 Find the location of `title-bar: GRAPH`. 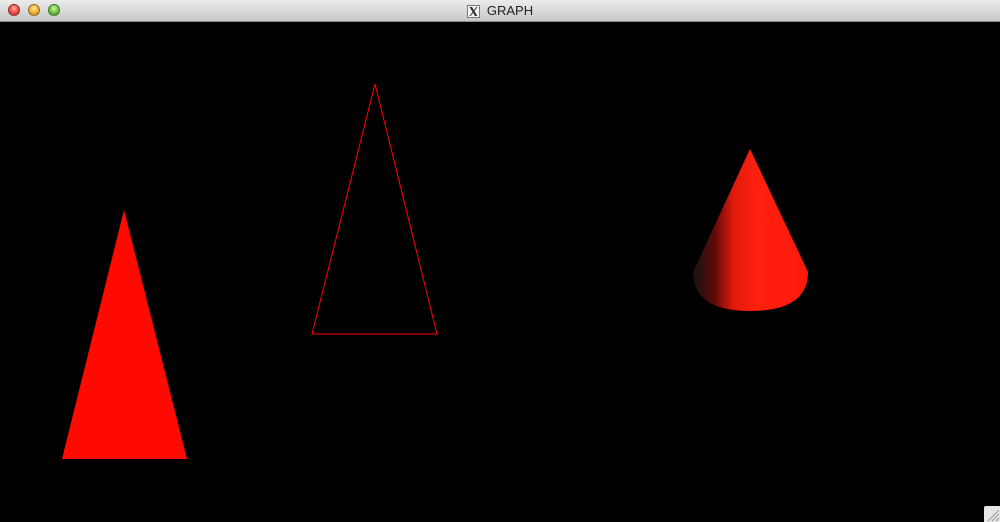

title-bar: GRAPH is located at coordinates (500, 11).